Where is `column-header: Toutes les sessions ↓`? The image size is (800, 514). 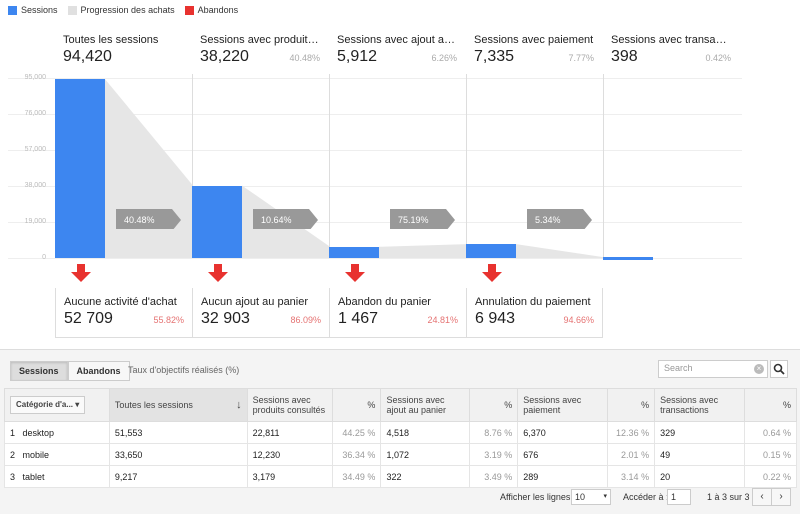 column-header: Toutes les sessions ↓ is located at coordinates (178, 405).